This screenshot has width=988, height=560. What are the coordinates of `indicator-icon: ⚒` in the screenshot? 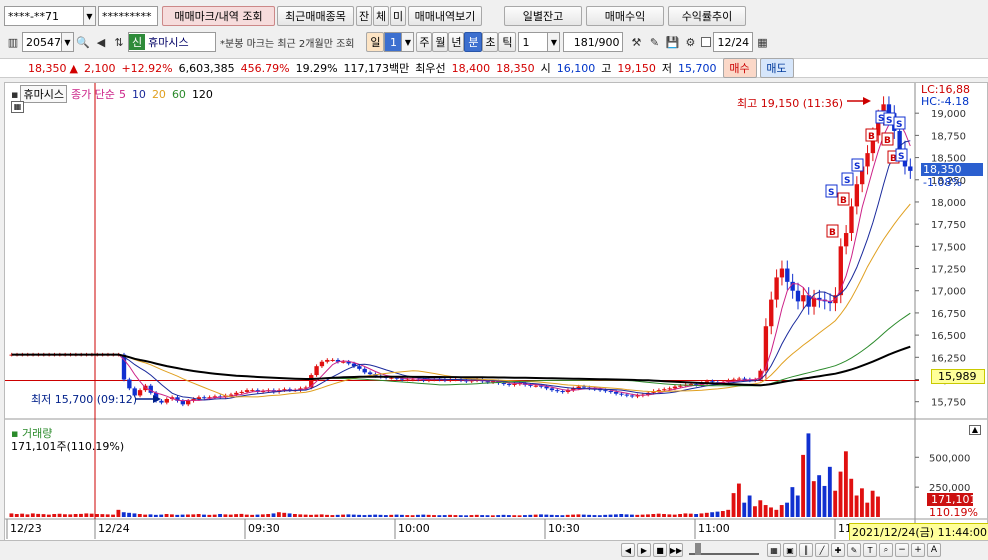 It's located at (636, 42).